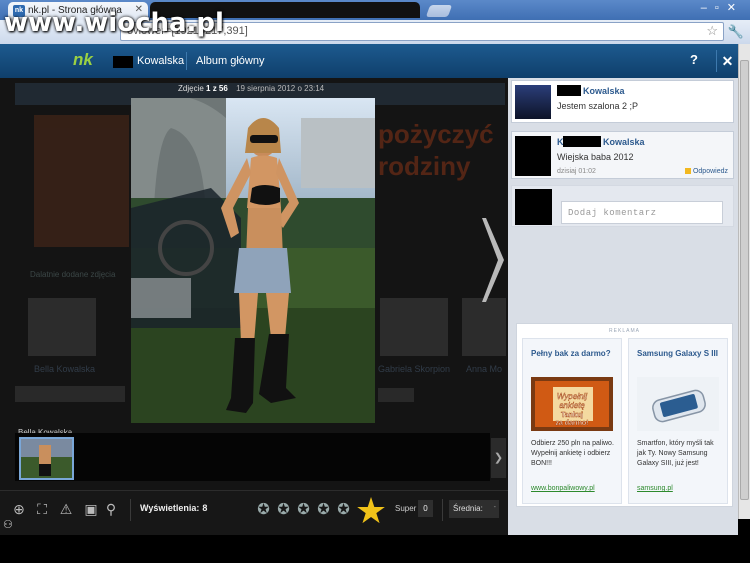 Image resolution: width=750 pixels, height=563 pixels. What do you see at coordinates (205, 508) in the screenshot?
I see `views-value: 8` at bounding box center [205, 508].